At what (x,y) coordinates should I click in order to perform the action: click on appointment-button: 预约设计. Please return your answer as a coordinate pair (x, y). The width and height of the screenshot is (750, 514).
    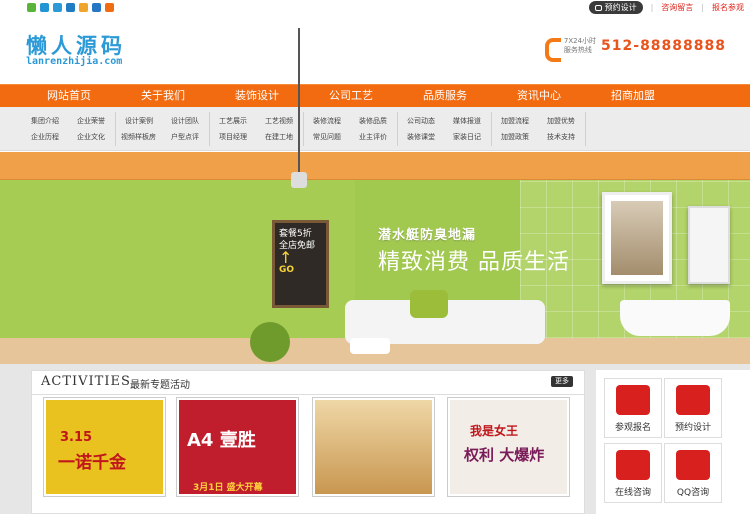
    Looking at the image, I should click on (615, 7).